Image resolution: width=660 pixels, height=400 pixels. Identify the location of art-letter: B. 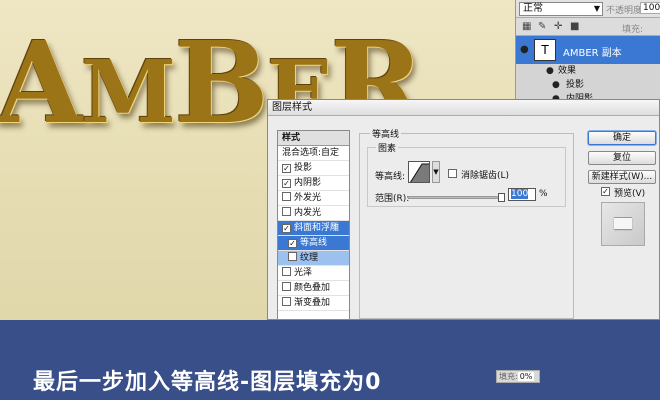
(221, 83).